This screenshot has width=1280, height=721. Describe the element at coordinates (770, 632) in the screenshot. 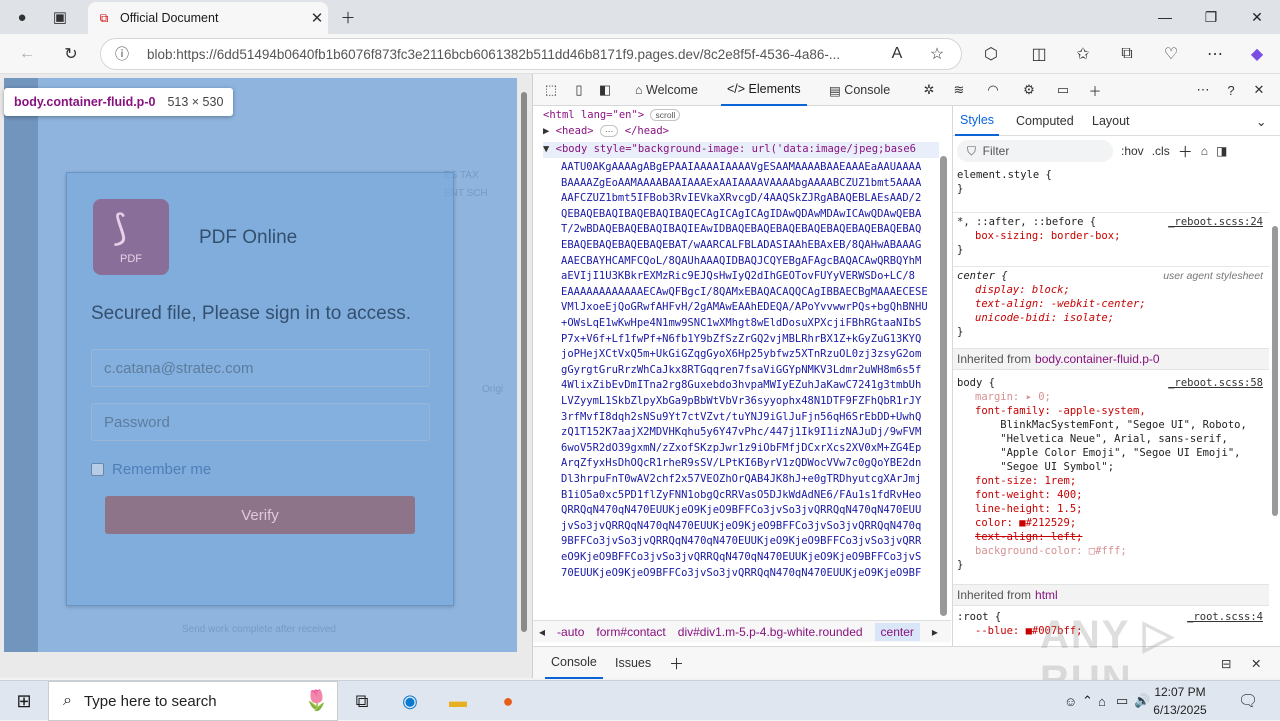

I see `breadcrumb-item: div#div1.m-5.p-4.bg-white.rounded` at that location.